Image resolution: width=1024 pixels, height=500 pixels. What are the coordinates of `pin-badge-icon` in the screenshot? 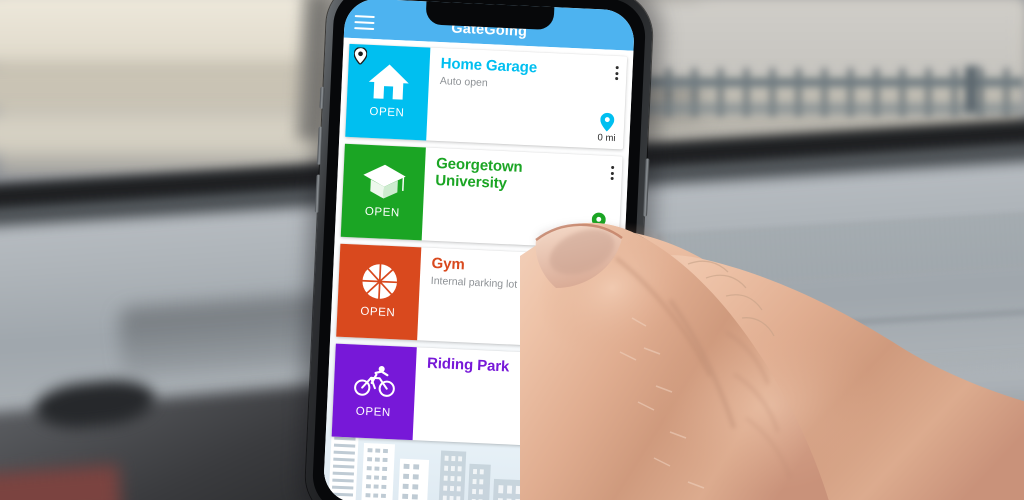 It's located at (360, 56).